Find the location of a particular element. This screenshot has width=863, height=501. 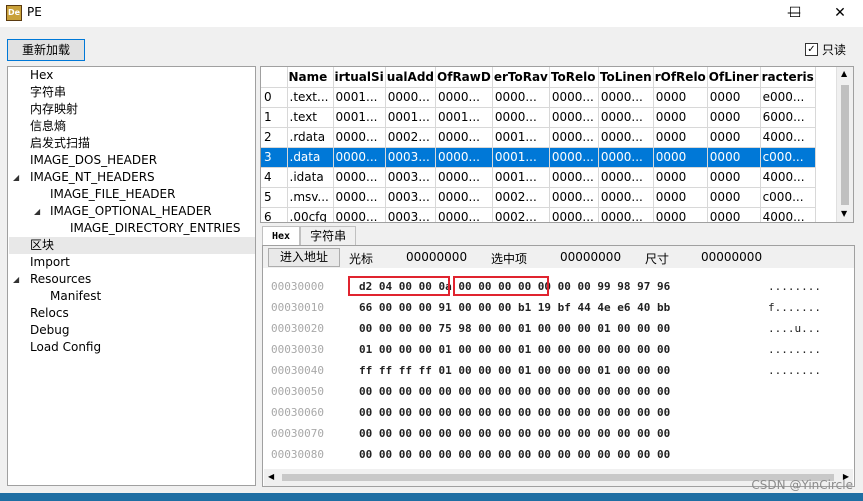

tab-strings: 字符串 is located at coordinates (328, 236).